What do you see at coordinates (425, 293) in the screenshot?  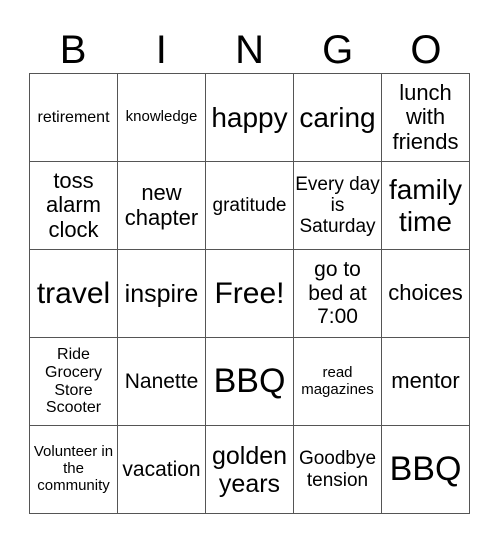 I see `bingo-cell: choices` at bounding box center [425, 293].